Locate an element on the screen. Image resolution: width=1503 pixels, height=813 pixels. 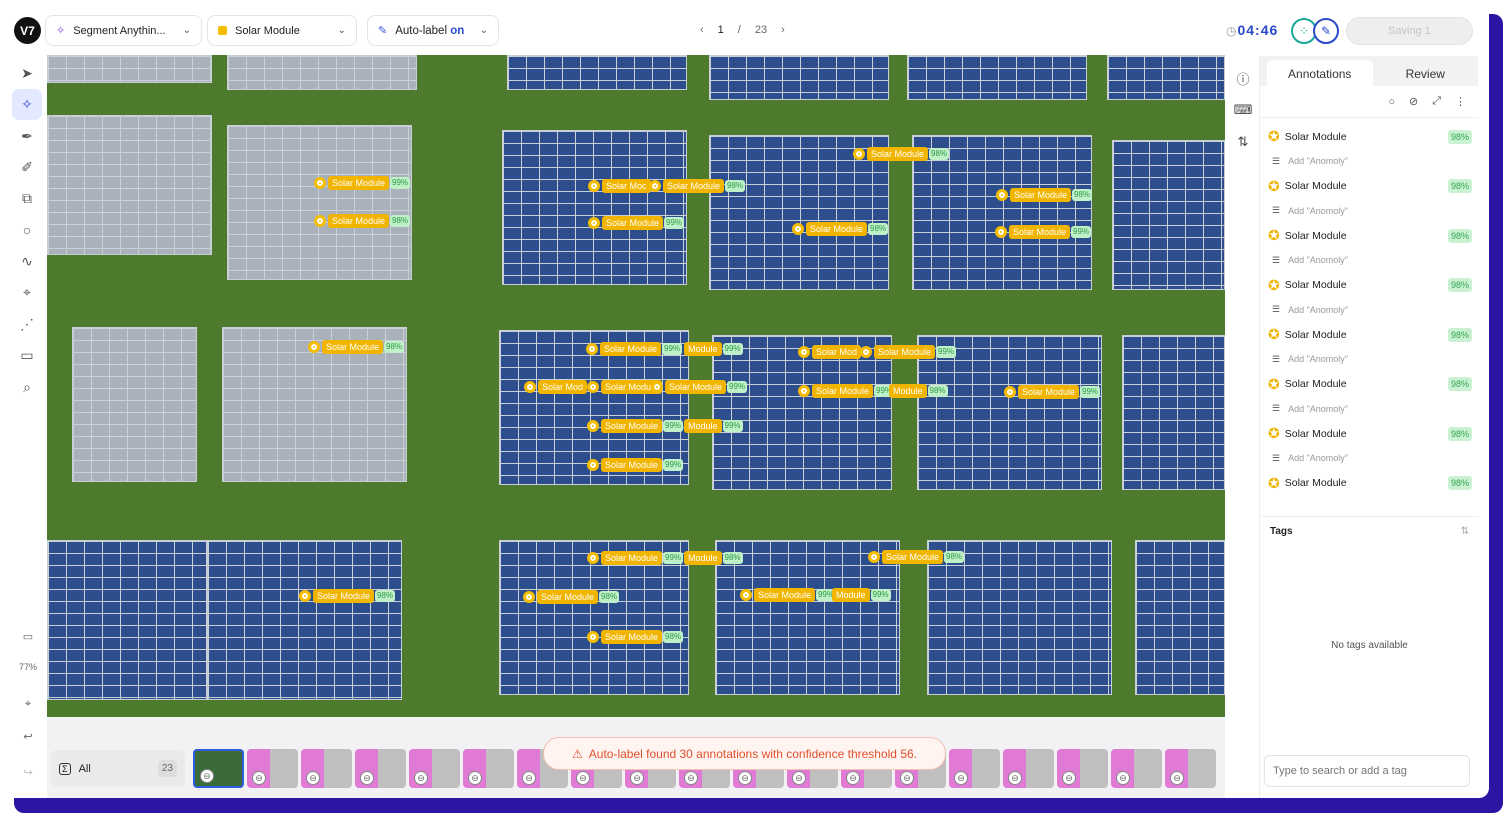
autolabel-toggle: ✎ Auto-label on ⌄ is located at coordinates (433, 30).